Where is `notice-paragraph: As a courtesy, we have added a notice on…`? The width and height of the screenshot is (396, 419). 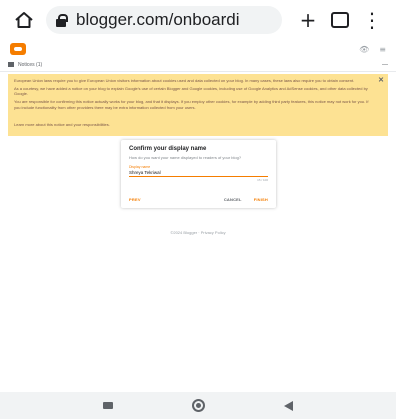 notice-paragraph: As a courtesy, we have added a notice on… is located at coordinates (191, 91).